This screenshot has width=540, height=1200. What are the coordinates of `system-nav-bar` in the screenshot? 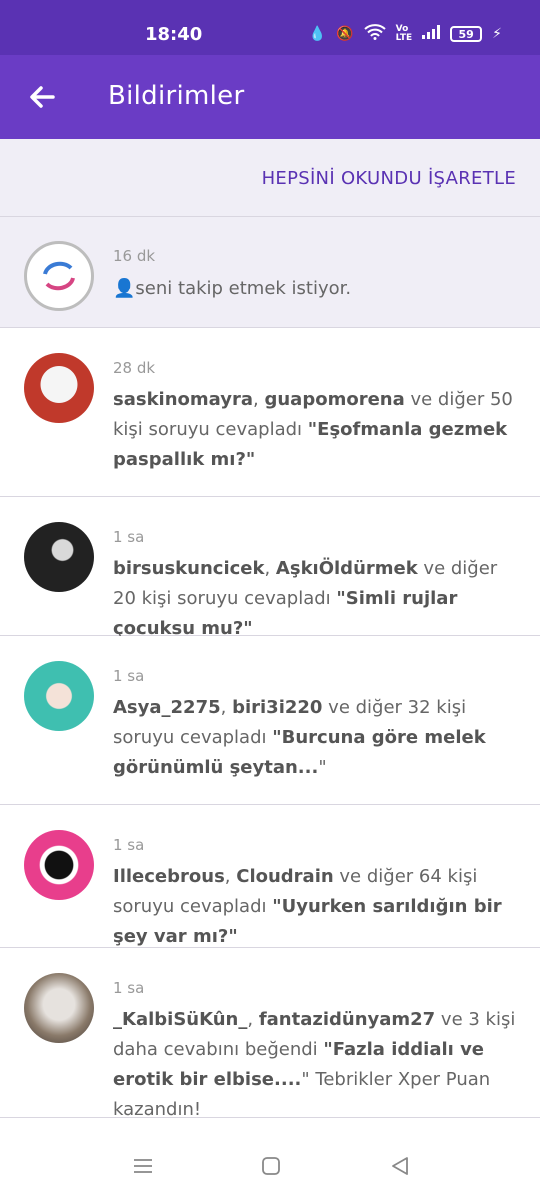 It's located at (270, 1170).